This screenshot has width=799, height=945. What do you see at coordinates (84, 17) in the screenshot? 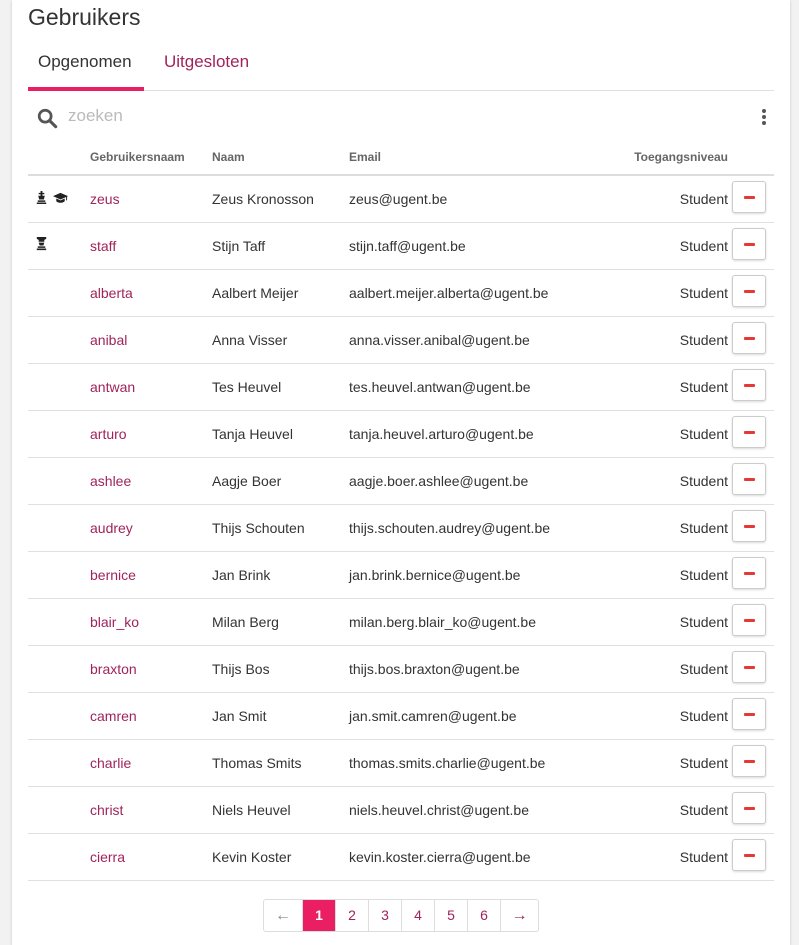
I see `page-title: Gebruikers` at bounding box center [84, 17].